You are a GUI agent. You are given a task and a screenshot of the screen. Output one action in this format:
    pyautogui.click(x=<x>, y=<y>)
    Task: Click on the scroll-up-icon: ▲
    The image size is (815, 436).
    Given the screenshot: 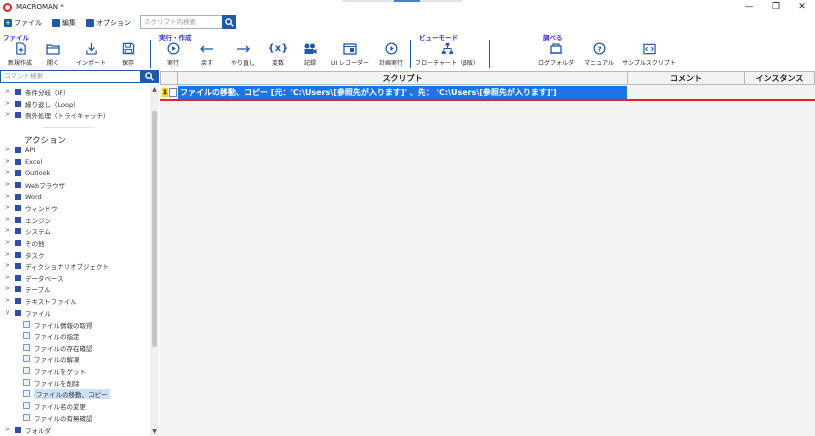 What is the action you would take?
    pyautogui.click(x=154, y=89)
    